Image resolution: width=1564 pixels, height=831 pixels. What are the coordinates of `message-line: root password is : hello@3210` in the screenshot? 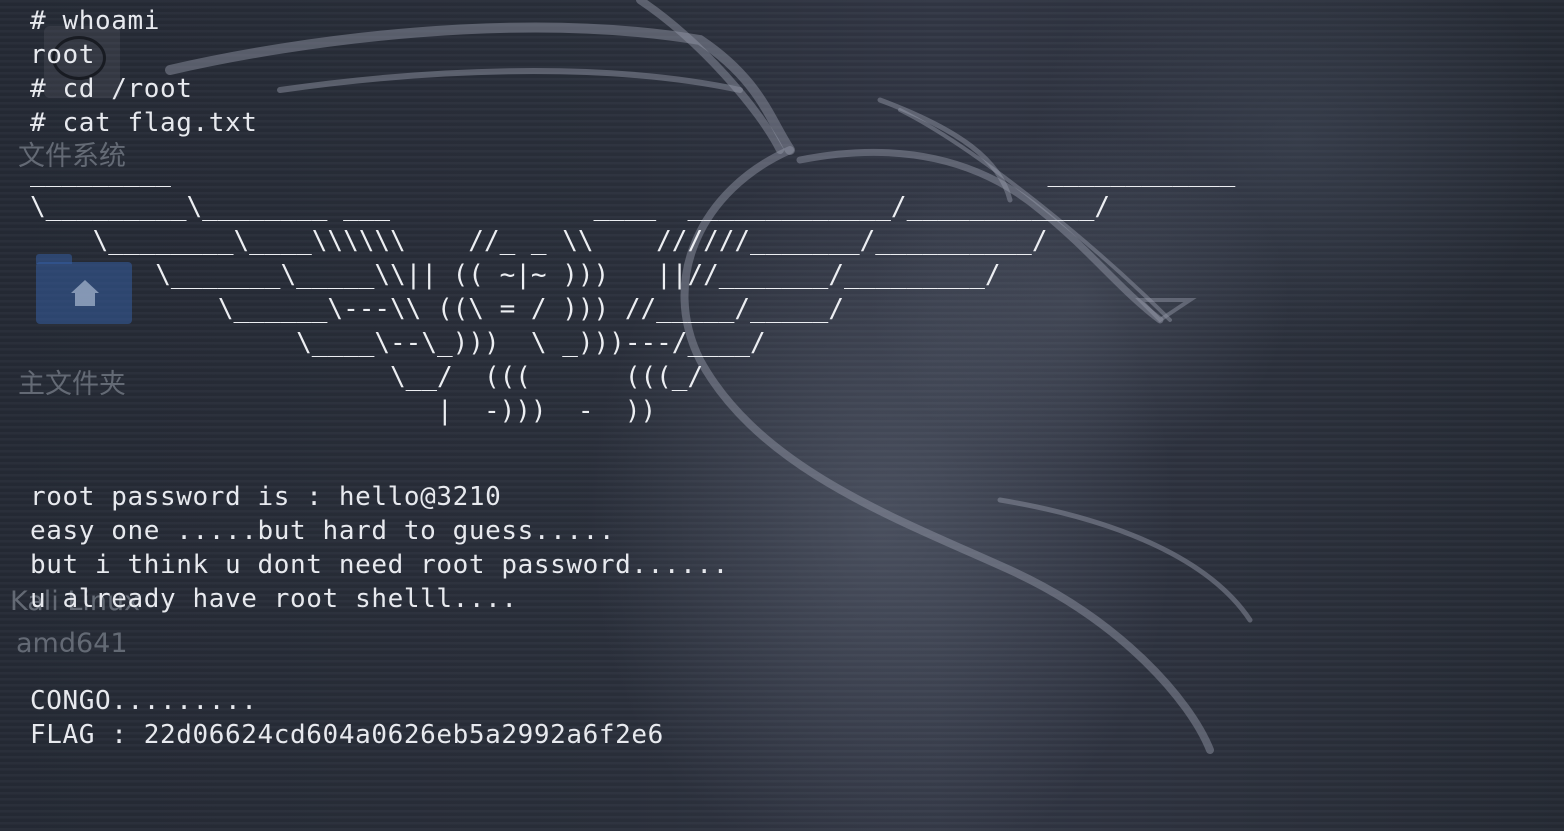 It's located at (266, 497).